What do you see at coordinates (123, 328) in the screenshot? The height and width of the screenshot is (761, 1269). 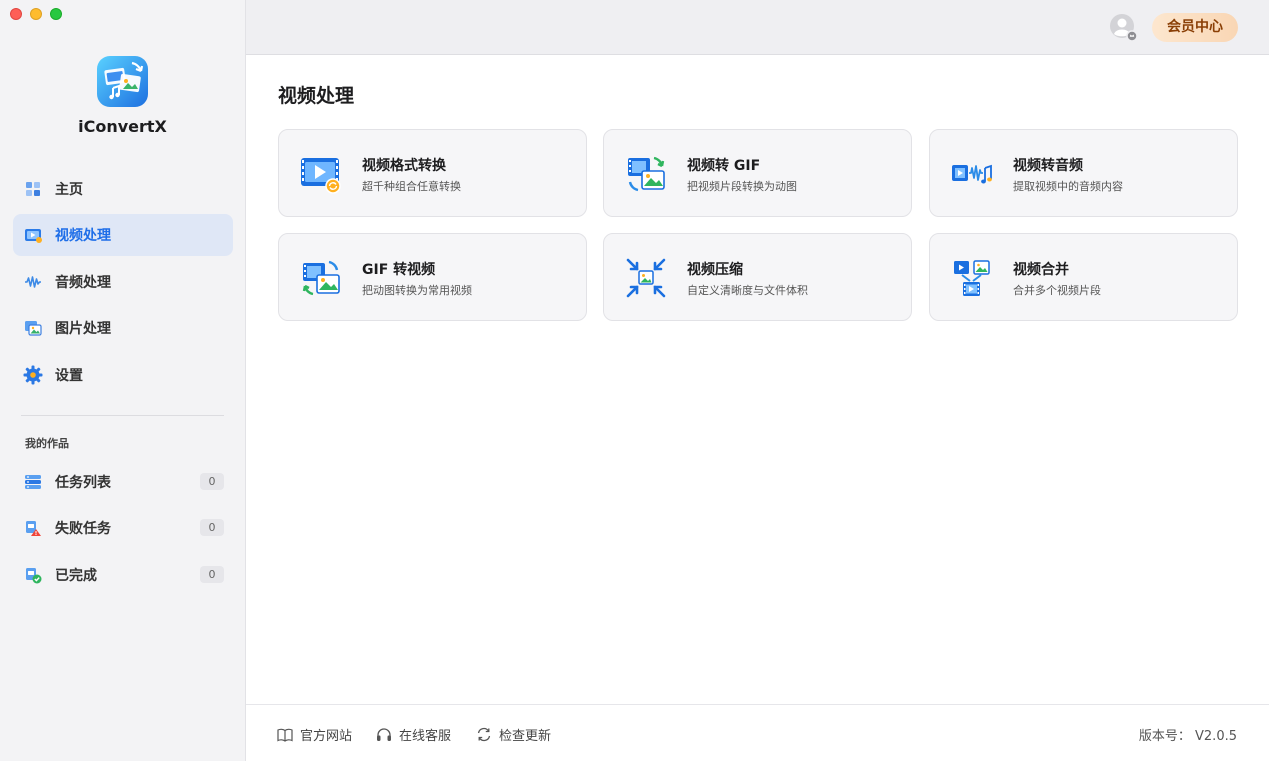 I see `sidebar-item-image: 图片处理` at bounding box center [123, 328].